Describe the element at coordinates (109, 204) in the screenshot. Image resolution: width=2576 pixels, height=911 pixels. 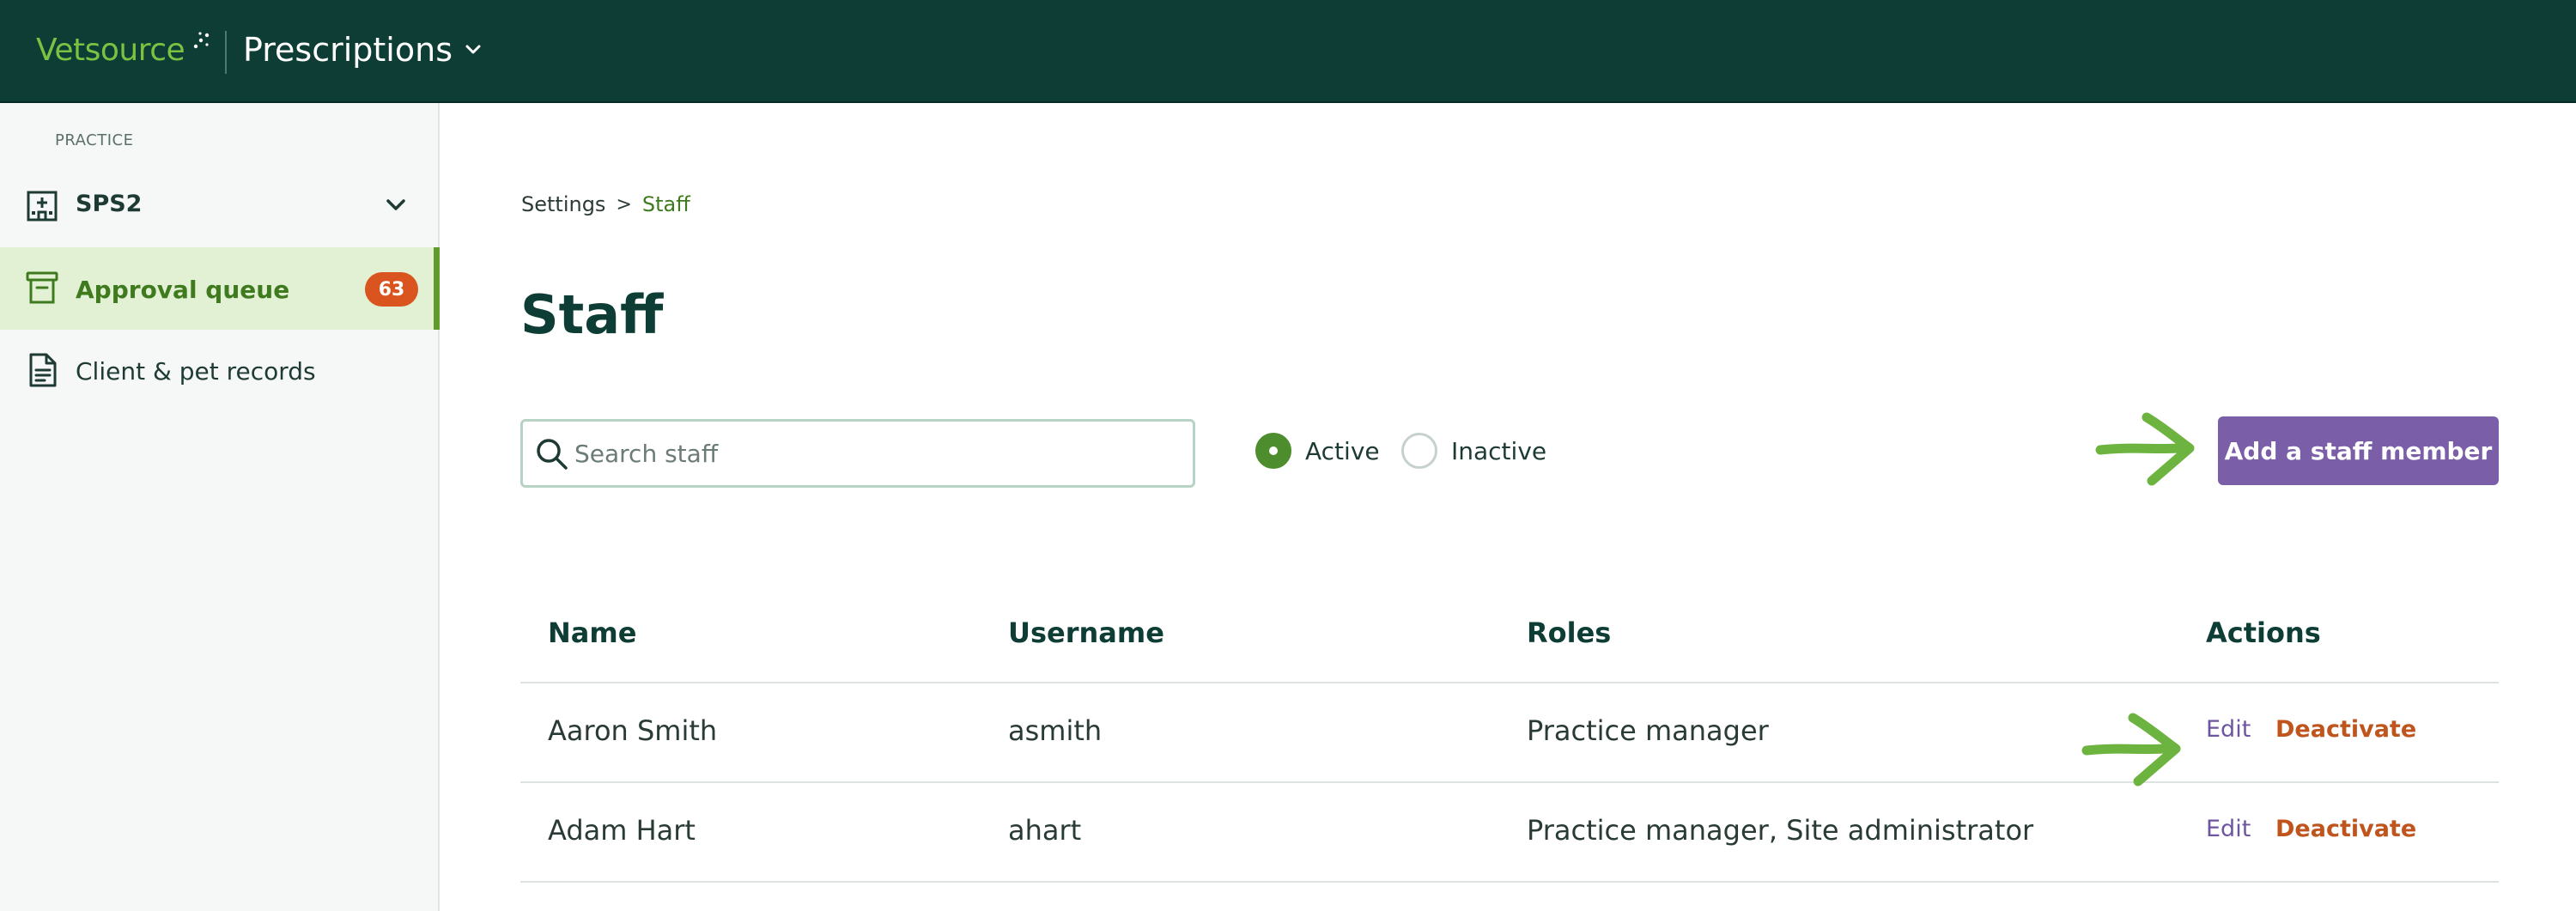
I see `practice-name: SPS2` at that location.